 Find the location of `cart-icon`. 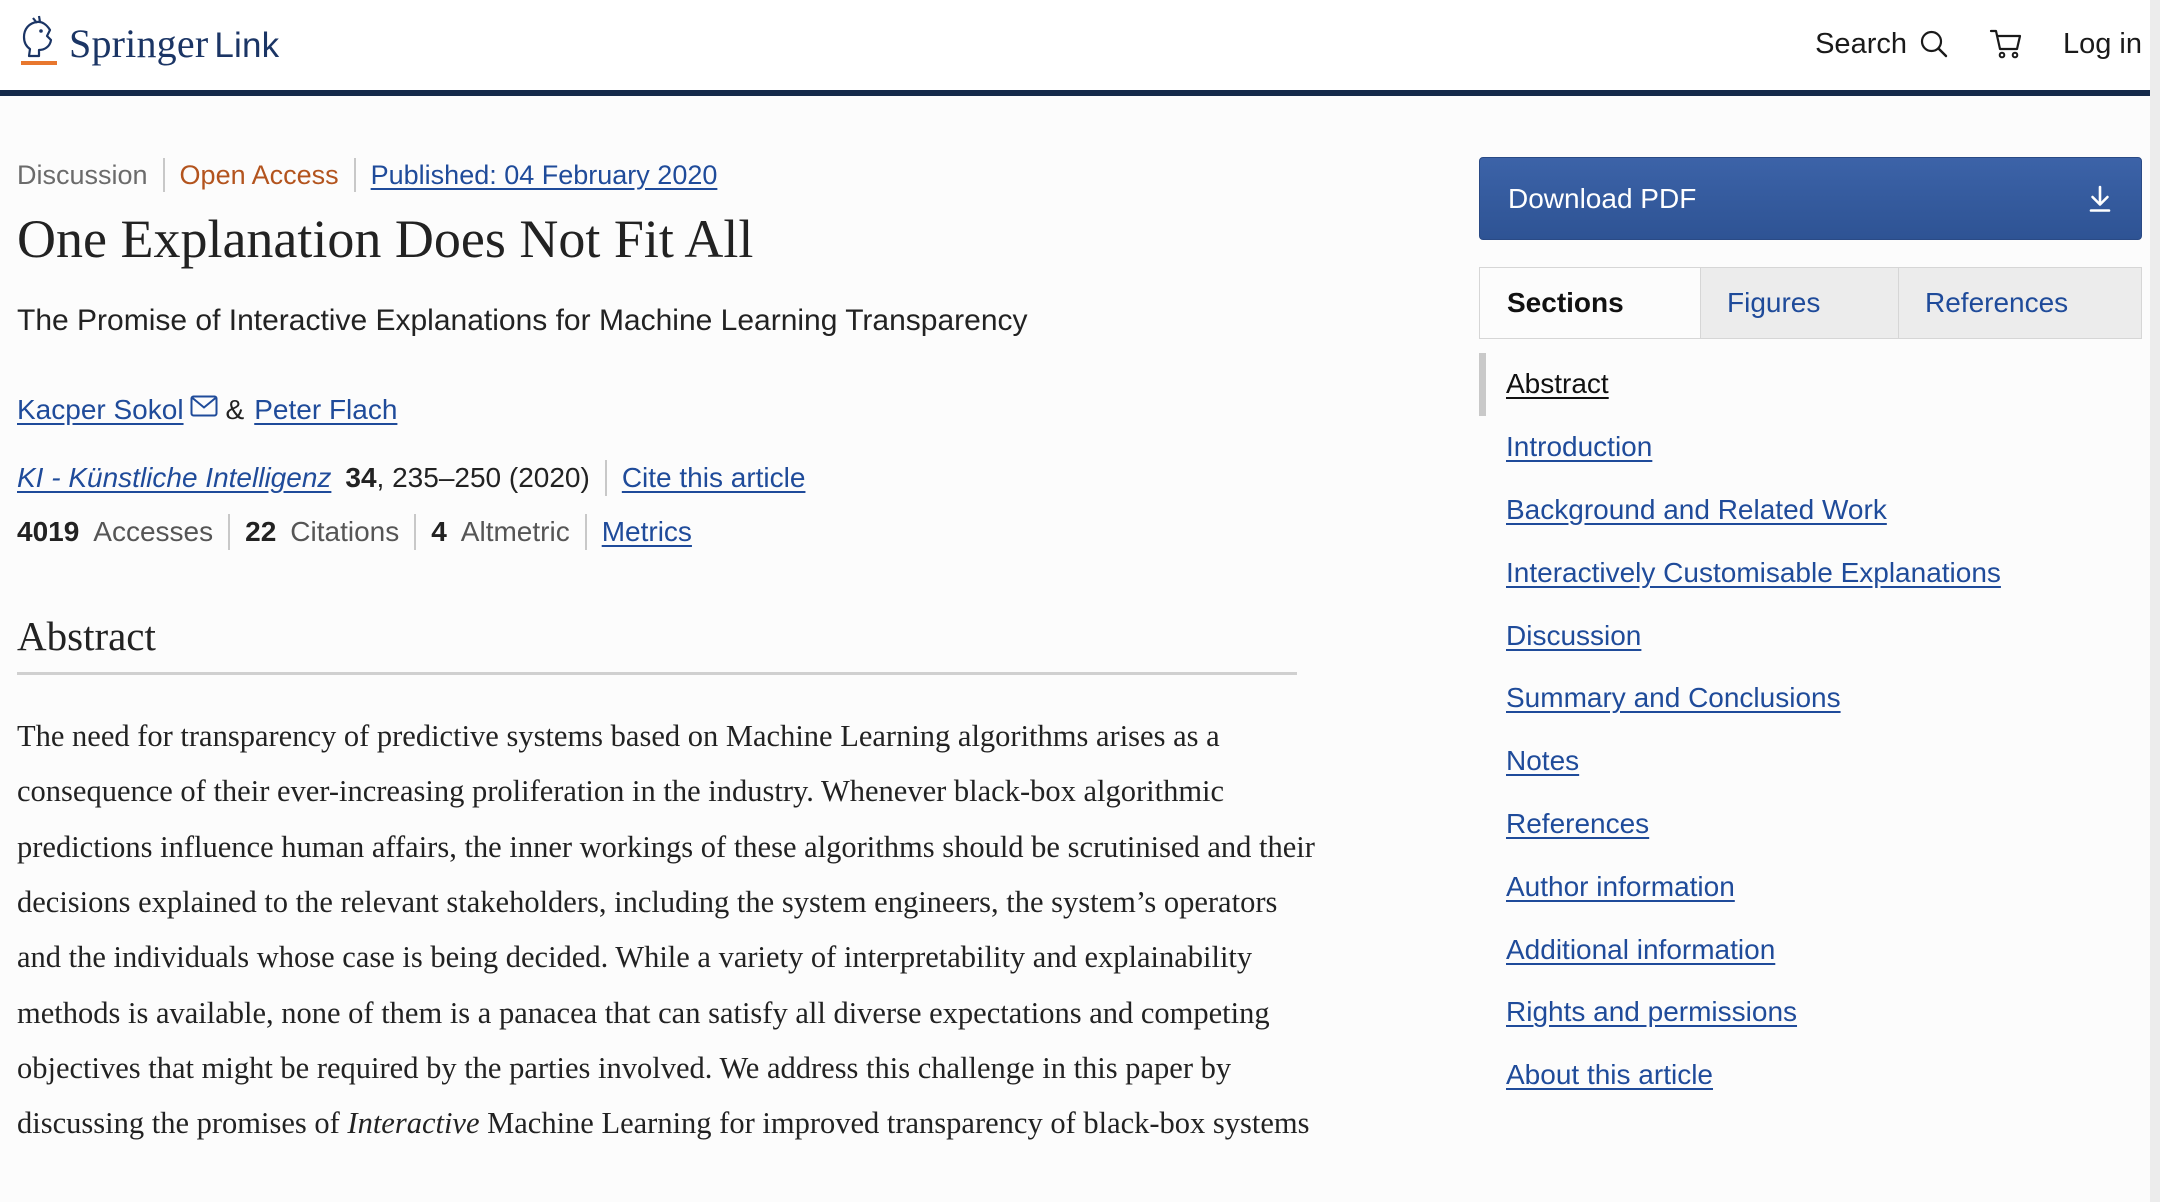

cart-icon is located at coordinates (2005, 44).